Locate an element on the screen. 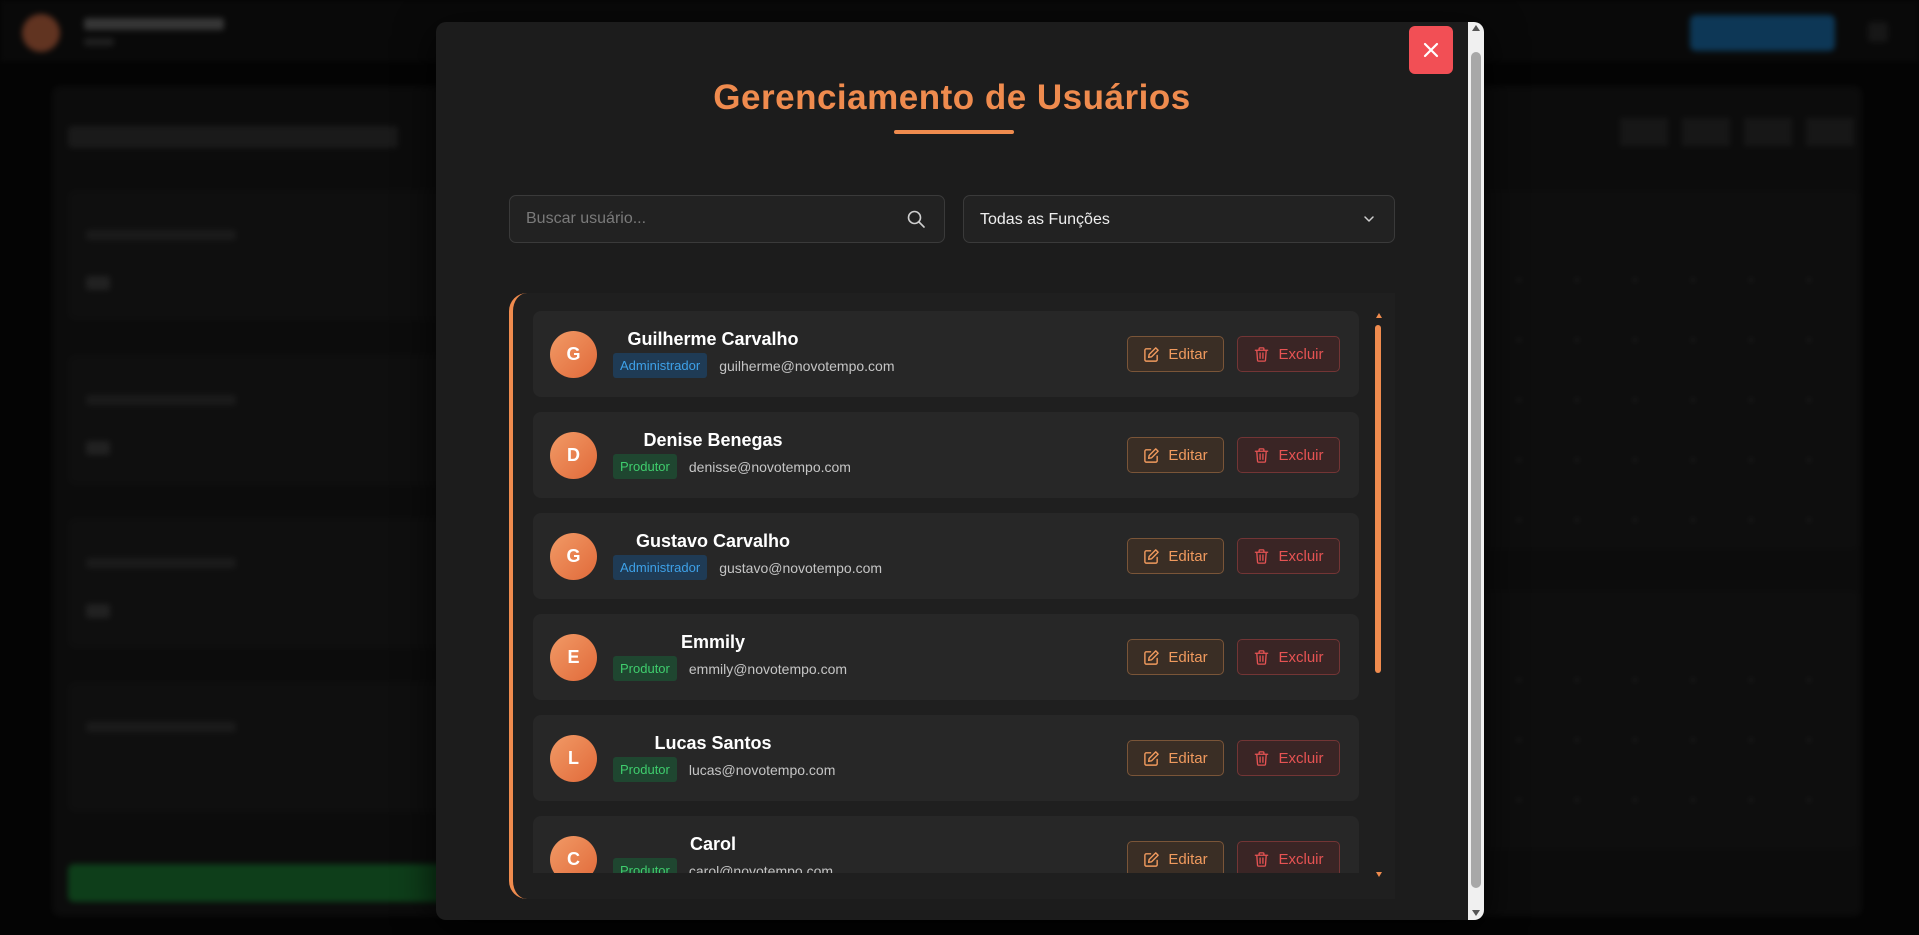 The height and width of the screenshot is (935, 1919). title-underline is located at coordinates (954, 132).